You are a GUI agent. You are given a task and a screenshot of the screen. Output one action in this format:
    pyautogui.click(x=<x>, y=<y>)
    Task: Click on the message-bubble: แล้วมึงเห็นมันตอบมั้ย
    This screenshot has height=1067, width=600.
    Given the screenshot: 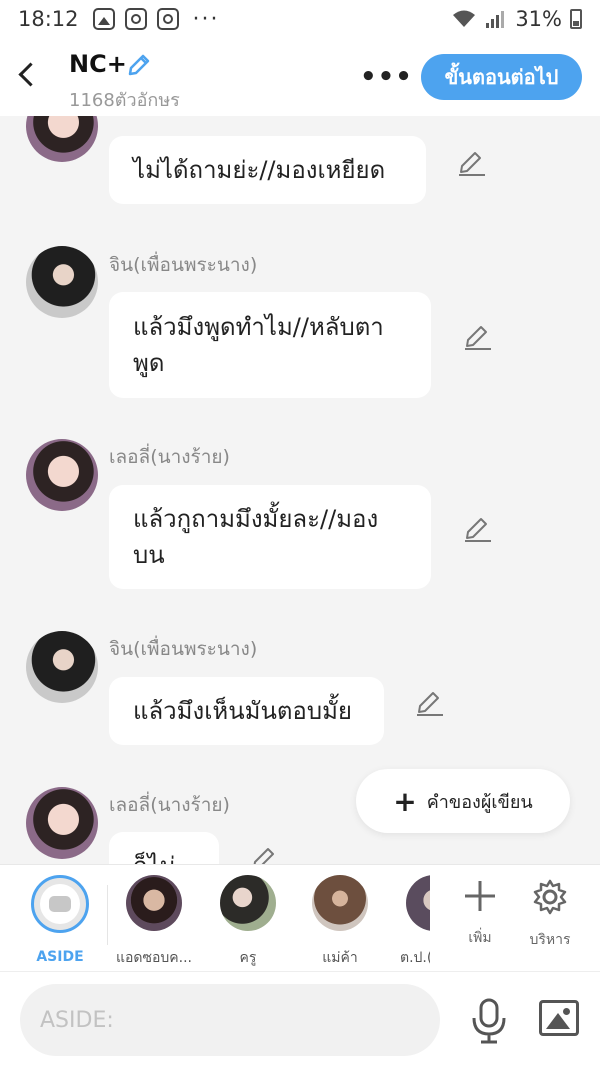 What is the action you would take?
    pyautogui.click(x=246, y=711)
    